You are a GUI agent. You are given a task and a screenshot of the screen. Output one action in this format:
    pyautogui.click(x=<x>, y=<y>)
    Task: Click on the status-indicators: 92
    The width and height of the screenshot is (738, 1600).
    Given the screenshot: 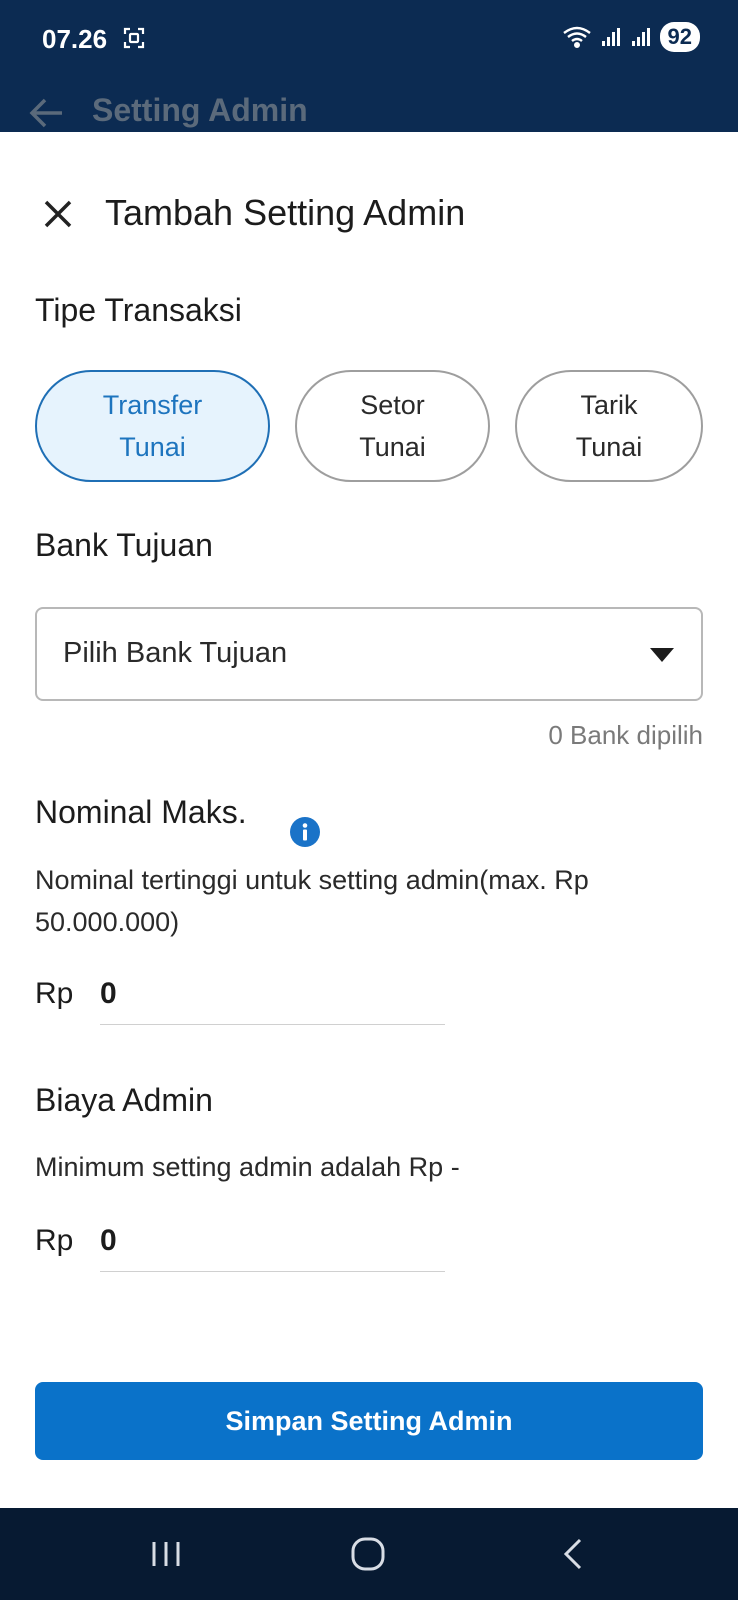 What is the action you would take?
    pyautogui.click(x=631, y=37)
    